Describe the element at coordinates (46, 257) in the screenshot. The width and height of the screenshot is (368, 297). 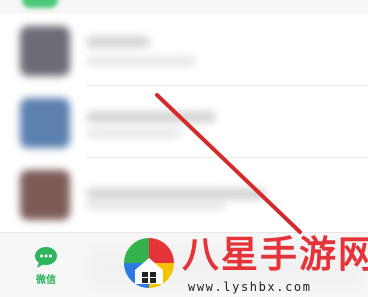
I see `chat-bubble-icon` at that location.